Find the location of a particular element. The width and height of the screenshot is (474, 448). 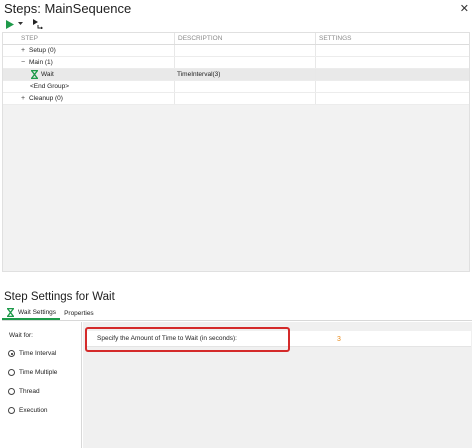

step-label: Wait is located at coordinates (47, 74).